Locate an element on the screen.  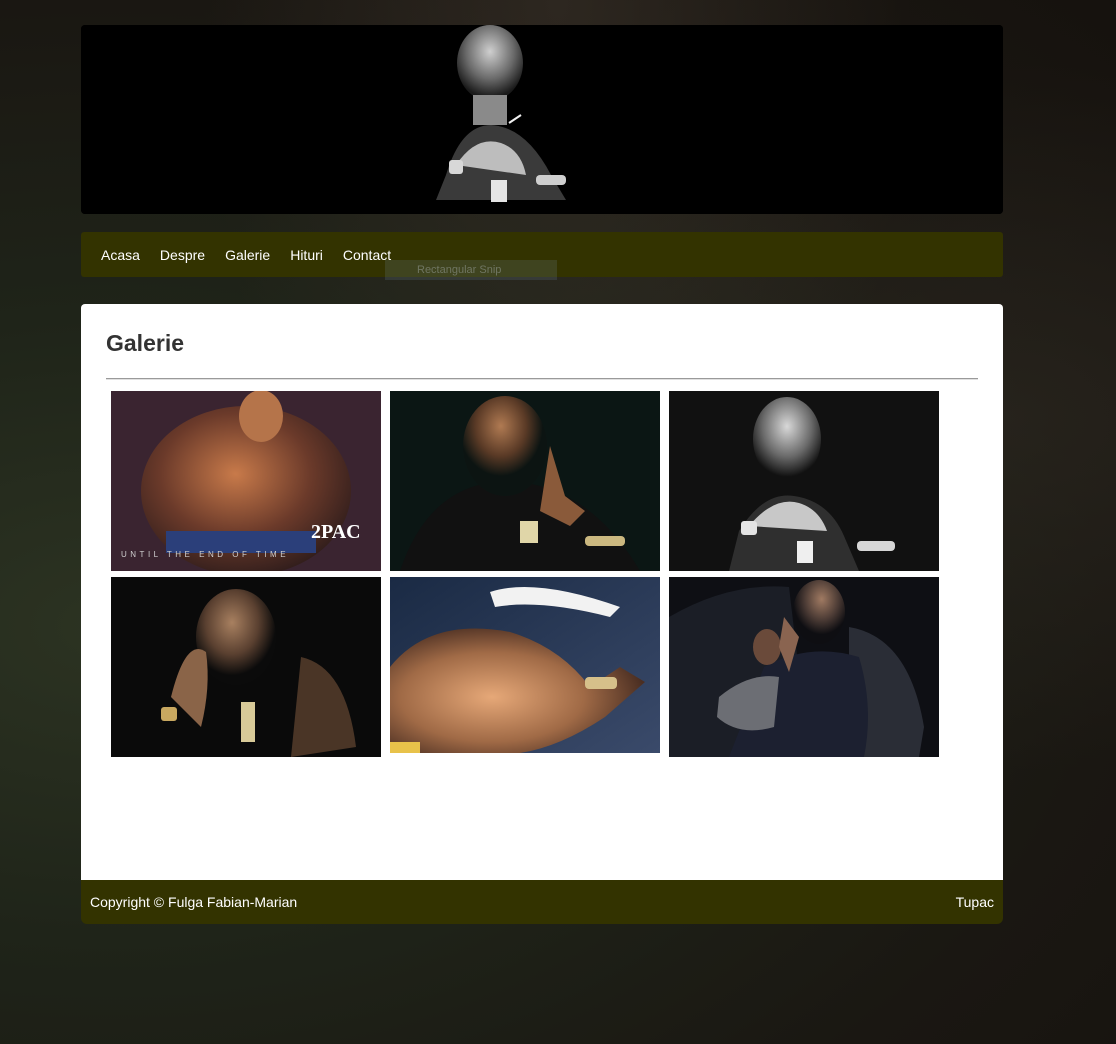
snip-tooltip: Rectangular Snip is located at coordinates (471, 270).